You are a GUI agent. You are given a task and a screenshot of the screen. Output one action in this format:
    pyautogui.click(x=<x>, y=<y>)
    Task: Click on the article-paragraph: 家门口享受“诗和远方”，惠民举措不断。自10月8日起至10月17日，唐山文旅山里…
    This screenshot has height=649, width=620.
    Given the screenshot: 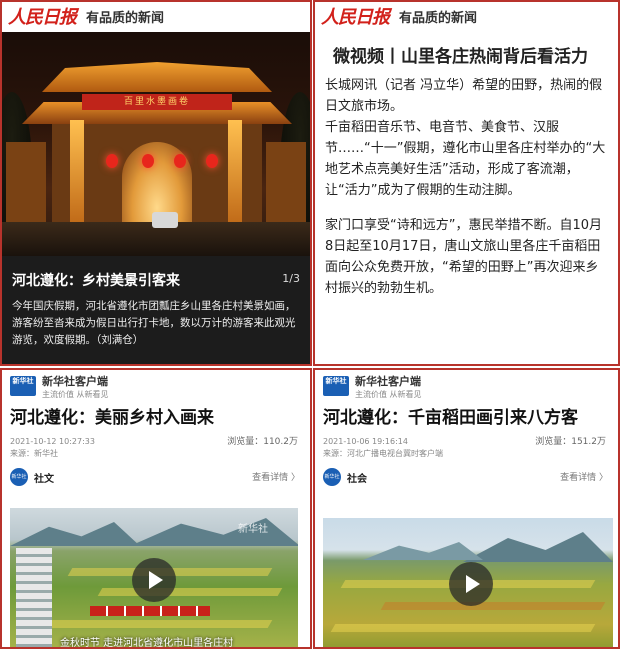 What is the action you would take?
    pyautogui.click(x=464, y=257)
    